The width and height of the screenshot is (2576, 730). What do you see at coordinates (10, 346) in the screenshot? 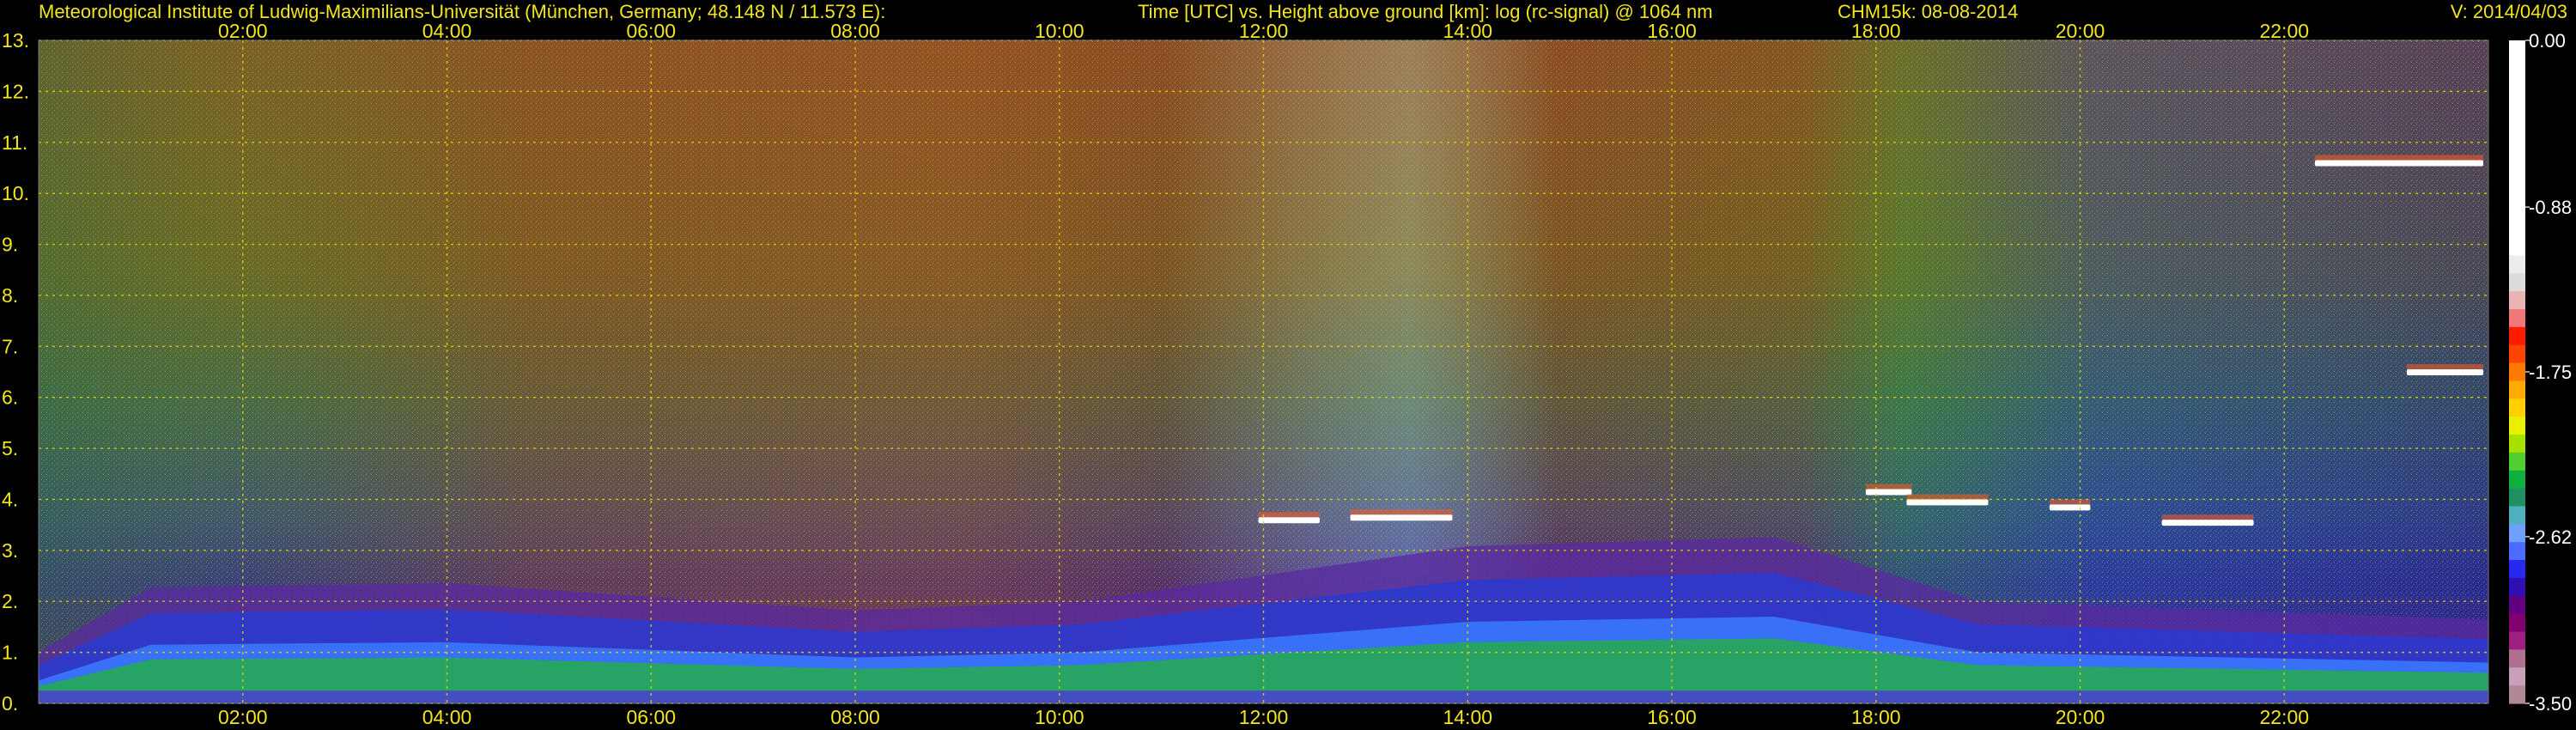
I see `y-tick-label: 7.` at bounding box center [10, 346].